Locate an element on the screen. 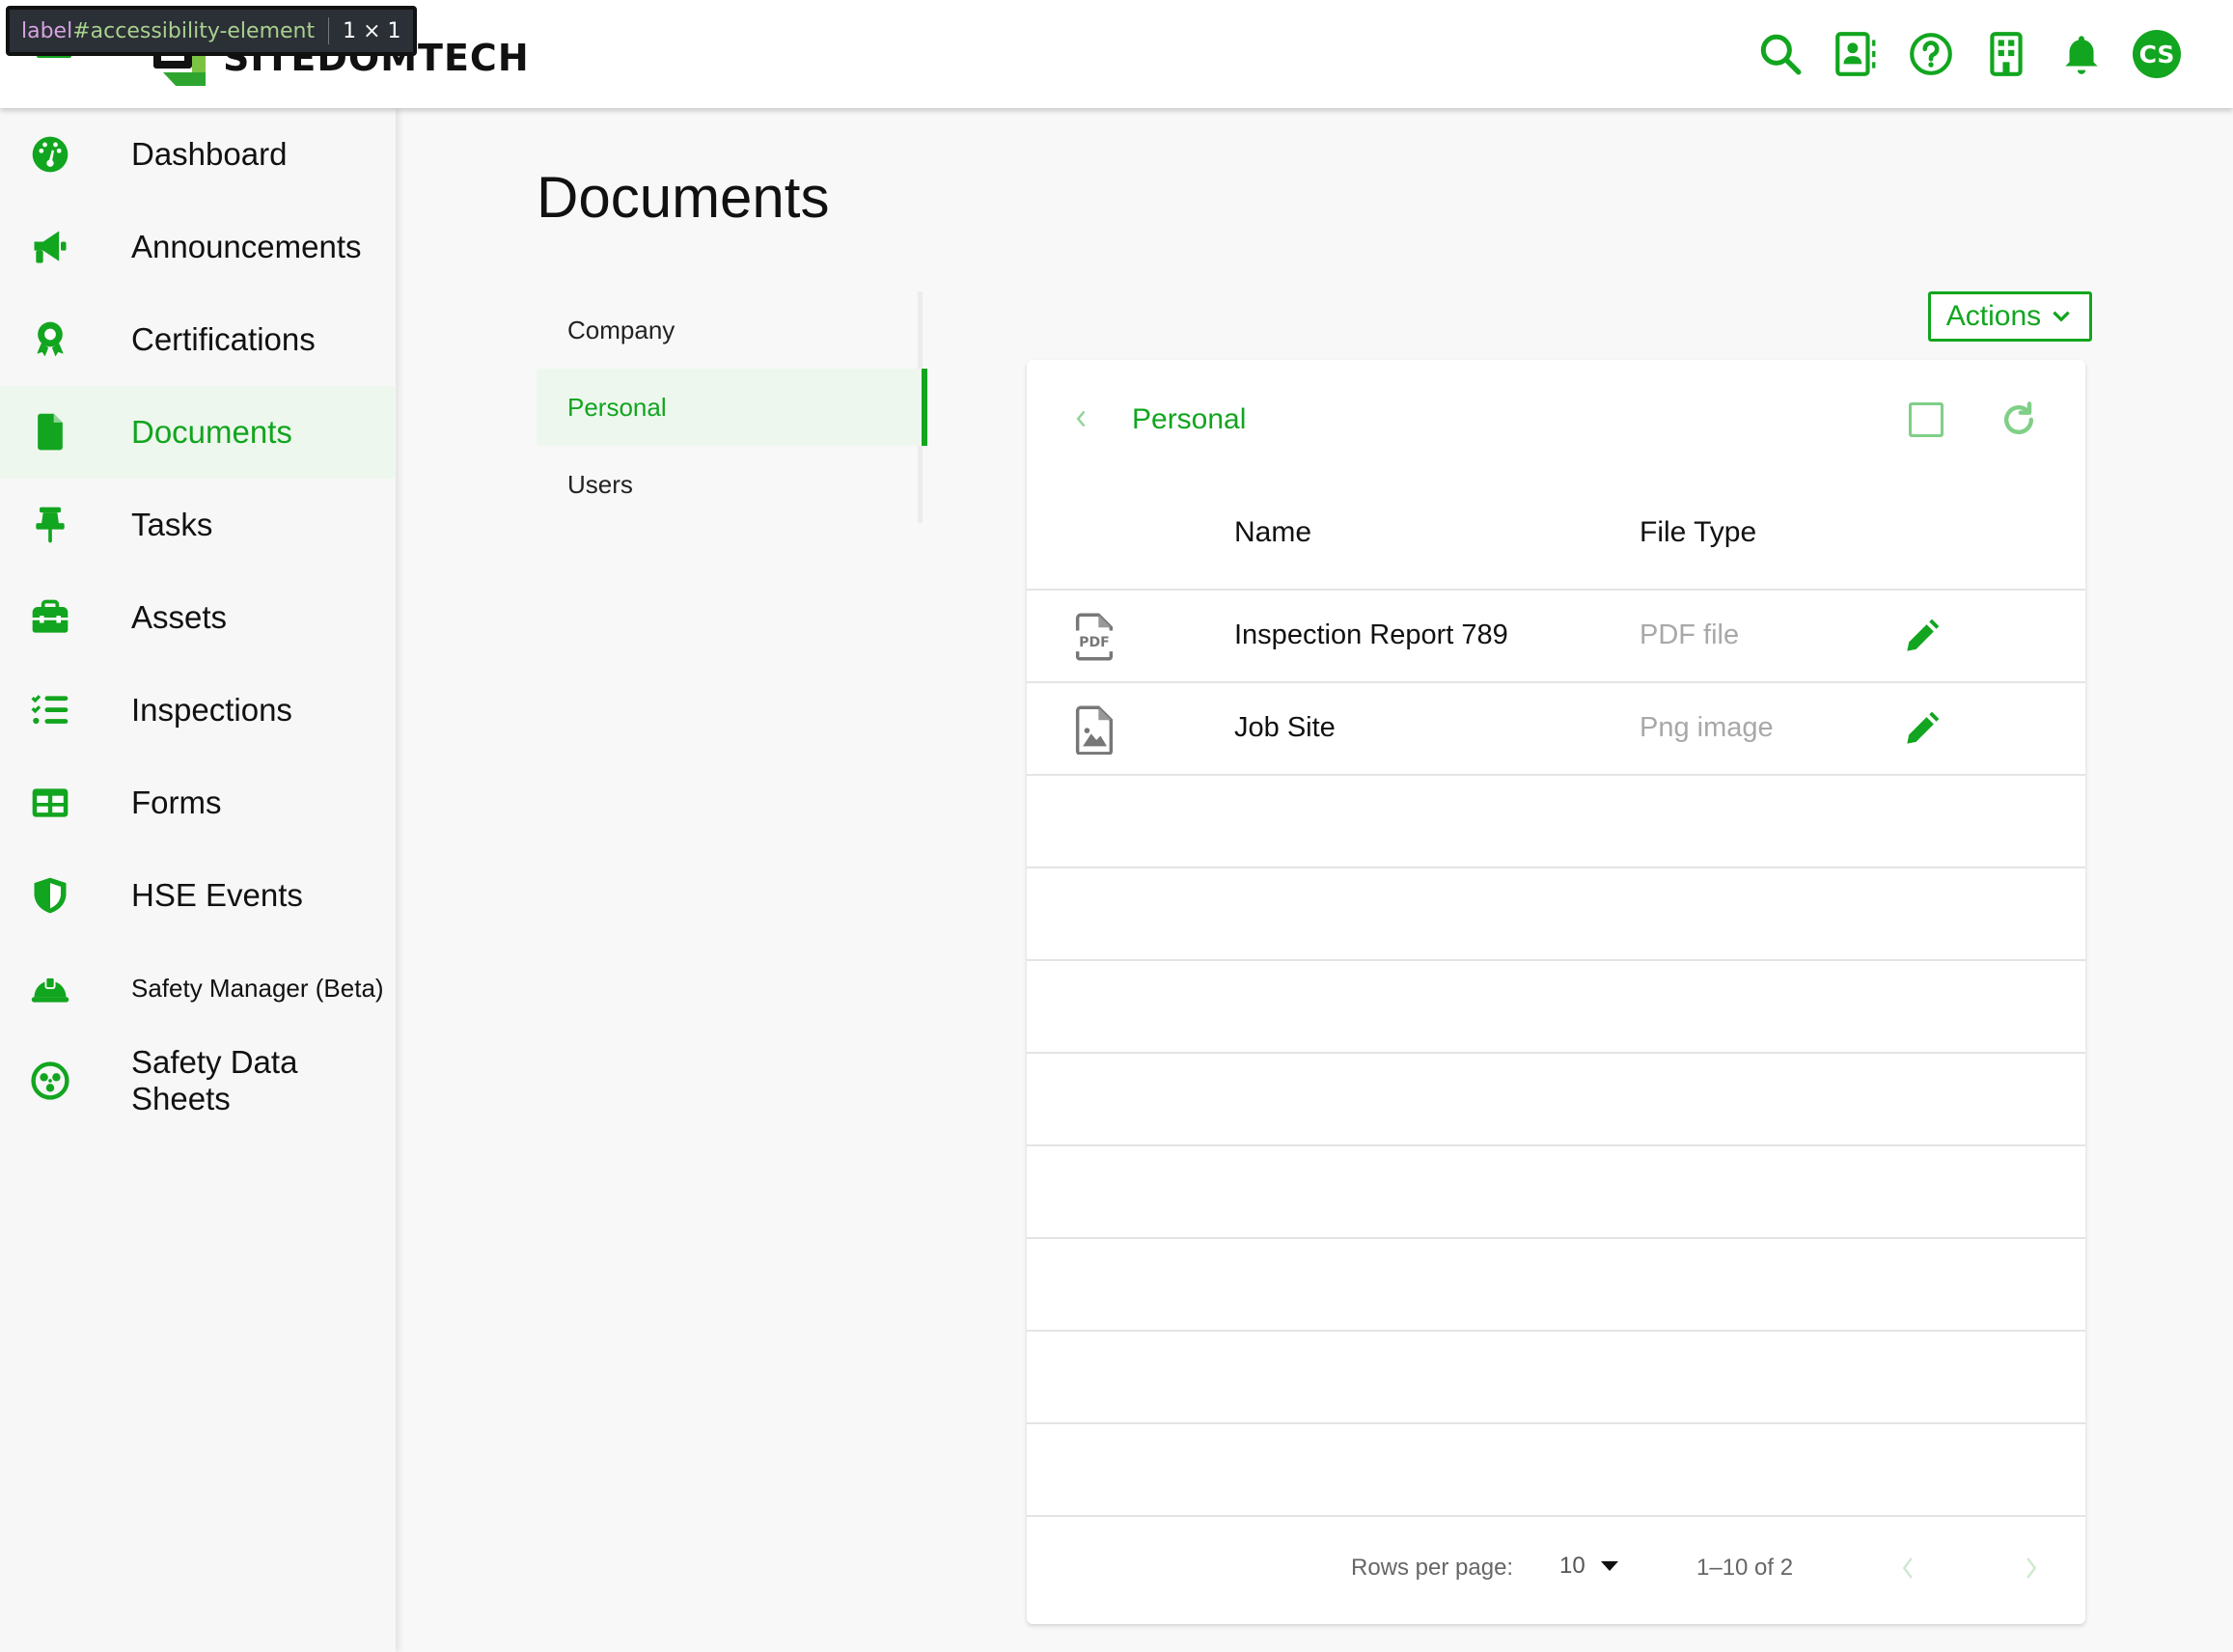 This screenshot has width=2233, height=1652. award-icon is located at coordinates (50, 340).